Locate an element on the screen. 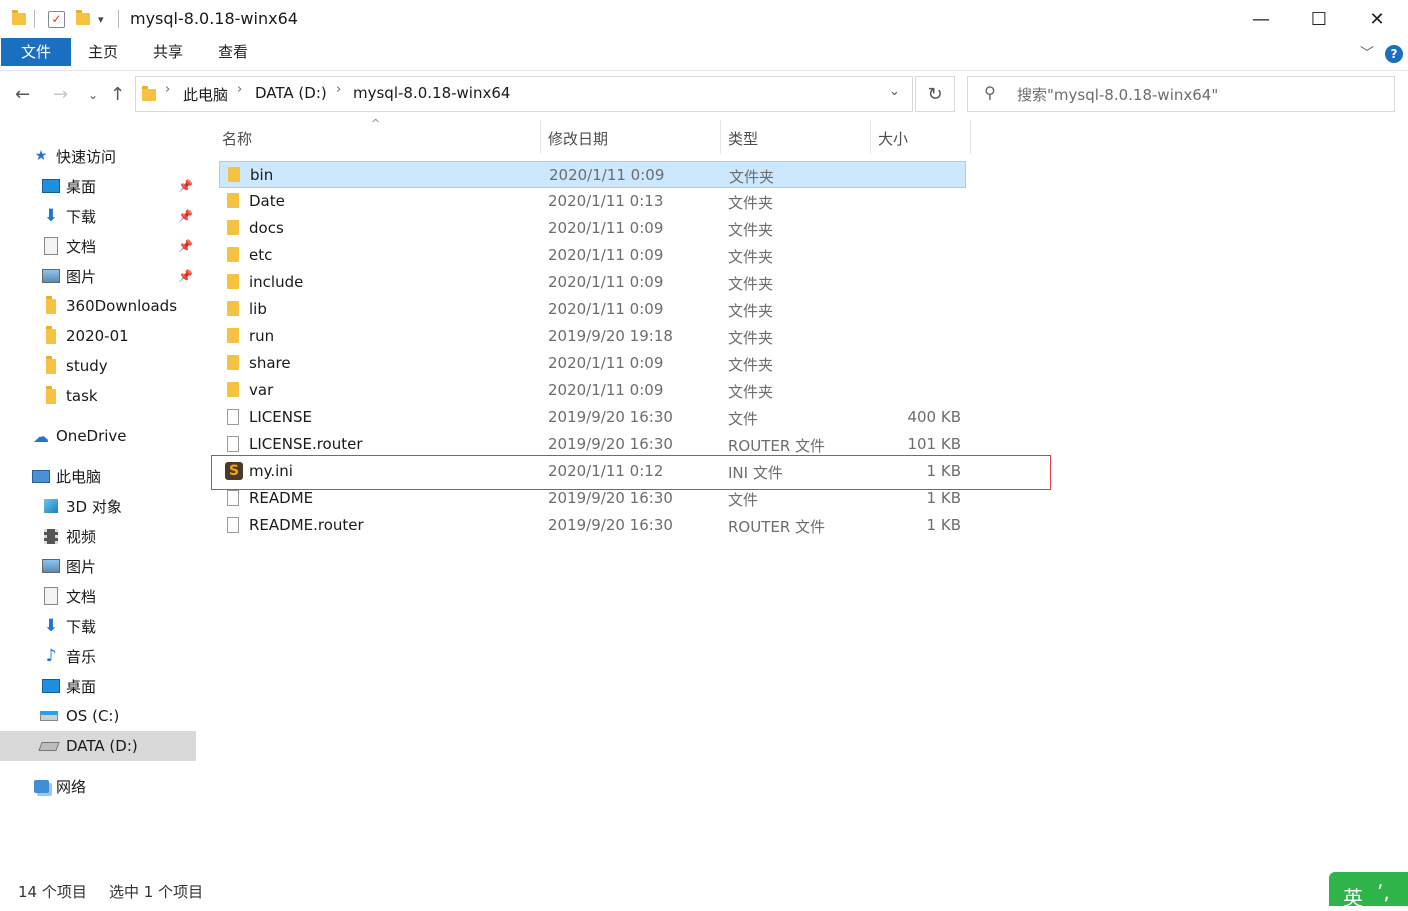 Image resolution: width=1408 pixels, height=911 pixels. file-row-share: share 2020/1/11 0:09 文件夹 is located at coordinates (592, 363).